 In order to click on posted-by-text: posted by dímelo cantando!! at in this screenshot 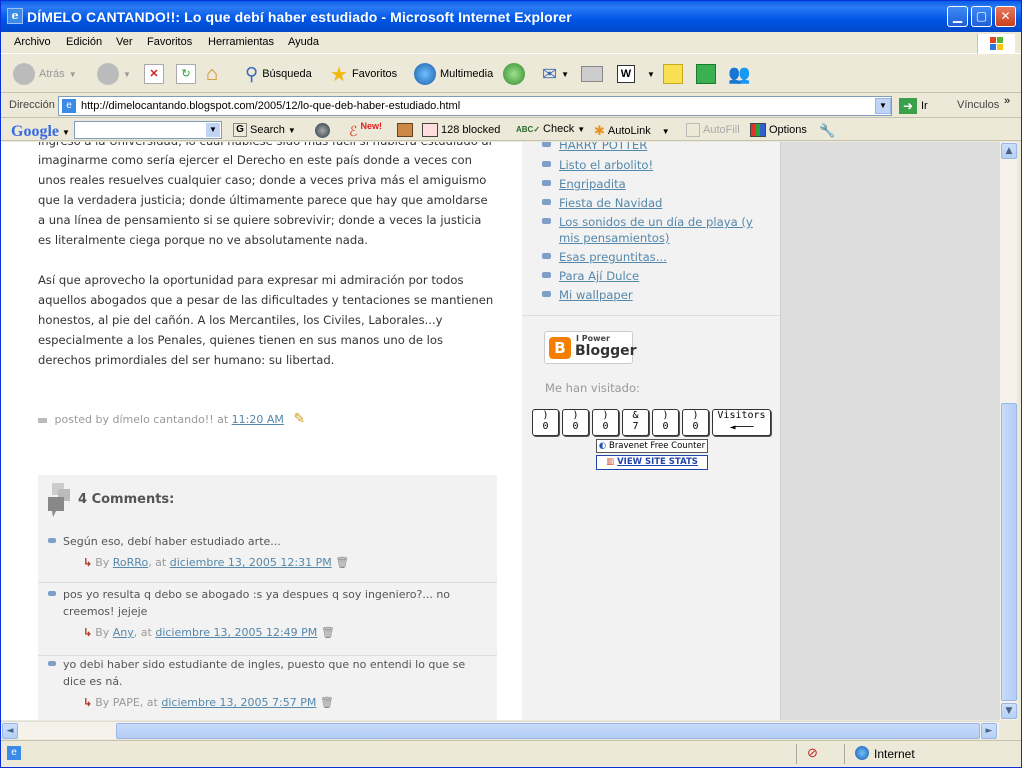, I will do `click(141, 419)`.